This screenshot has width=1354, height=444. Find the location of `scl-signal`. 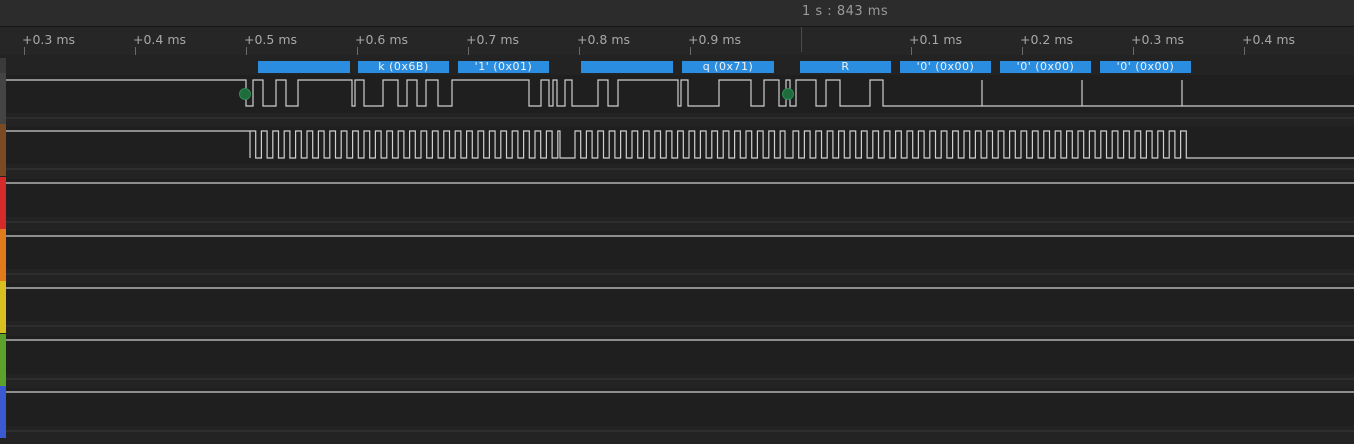

scl-signal is located at coordinates (680, 144).